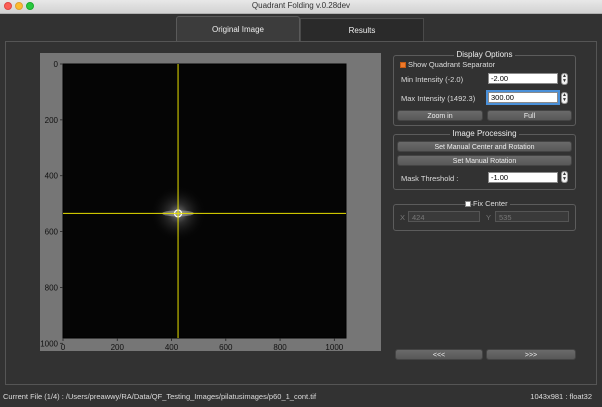  Describe the element at coordinates (403, 217) in the screenshot. I see `fix-center-x-label: X` at that location.